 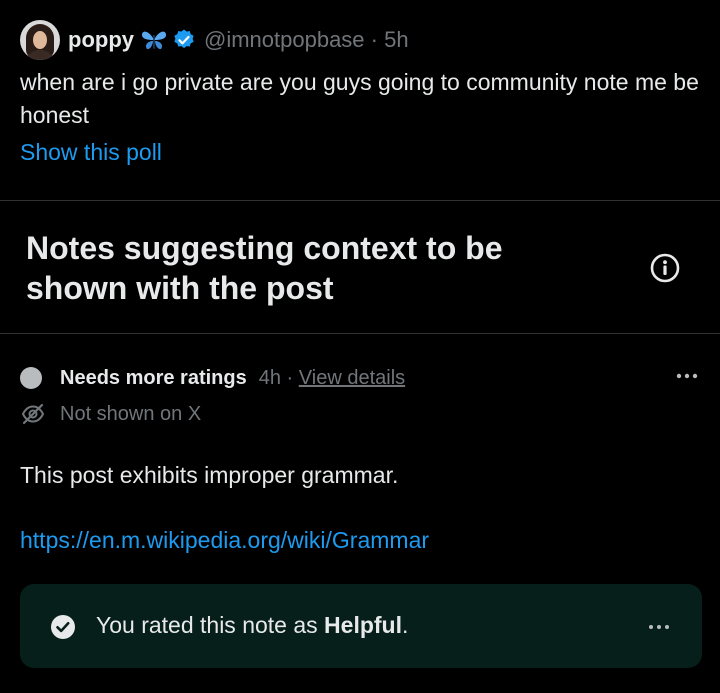 What do you see at coordinates (665, 268) in the screenshot?
I see `info-icon` at bounding box center [665, 268].